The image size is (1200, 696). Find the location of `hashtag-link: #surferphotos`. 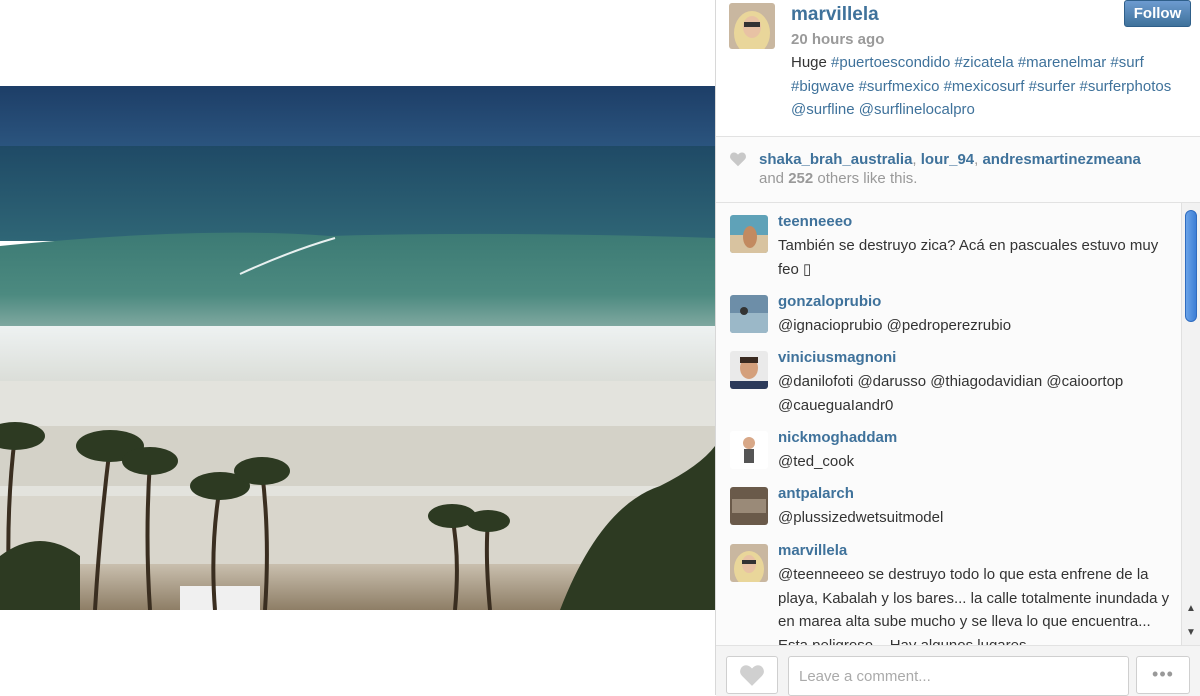

hashtag-link: #surferphotos is located at coordinates (1125, 86).